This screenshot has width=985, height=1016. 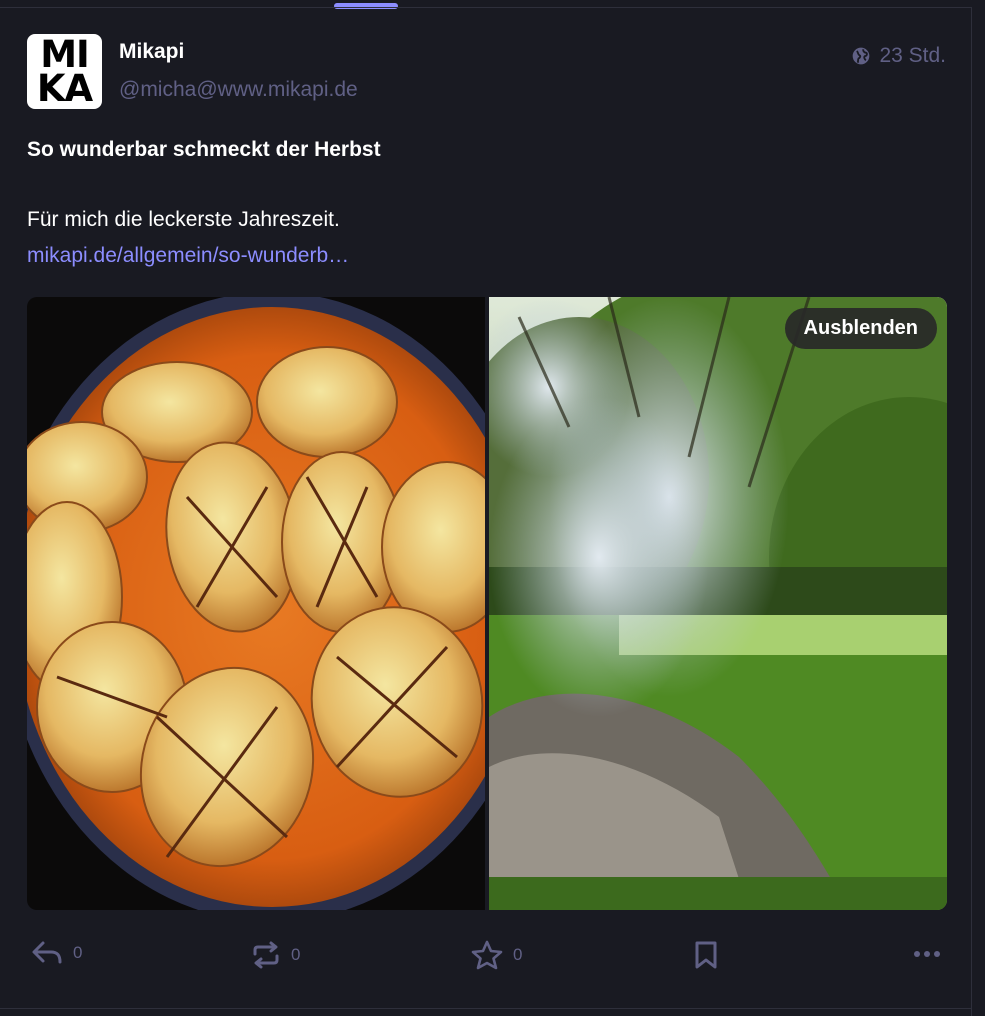 What do you see at coordinates (64, 88) in the screenshot?
I see `avatar-text: KA` at bounding box center [64, 88].